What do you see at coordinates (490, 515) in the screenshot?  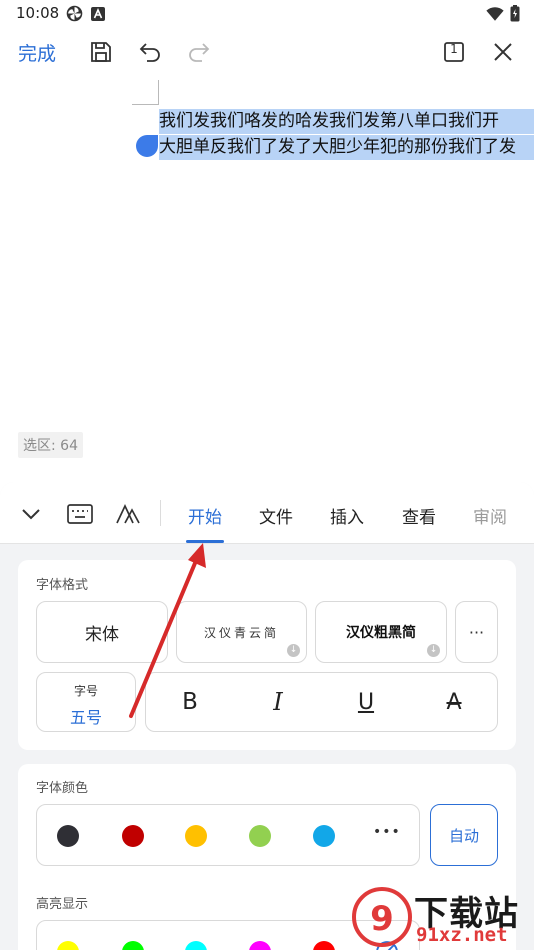 I see `tab-review: 审阅` at bounding box center [490, 515].